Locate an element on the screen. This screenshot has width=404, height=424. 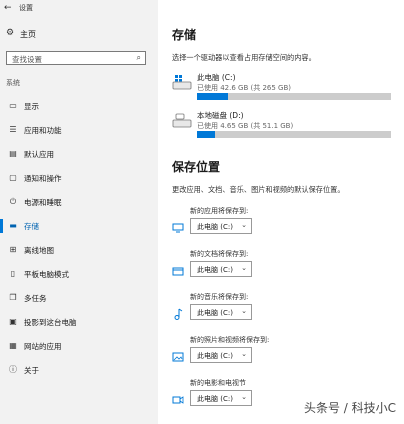
sidebar-item-storage: ▬ 存储 is located at coordinates (79, 226).